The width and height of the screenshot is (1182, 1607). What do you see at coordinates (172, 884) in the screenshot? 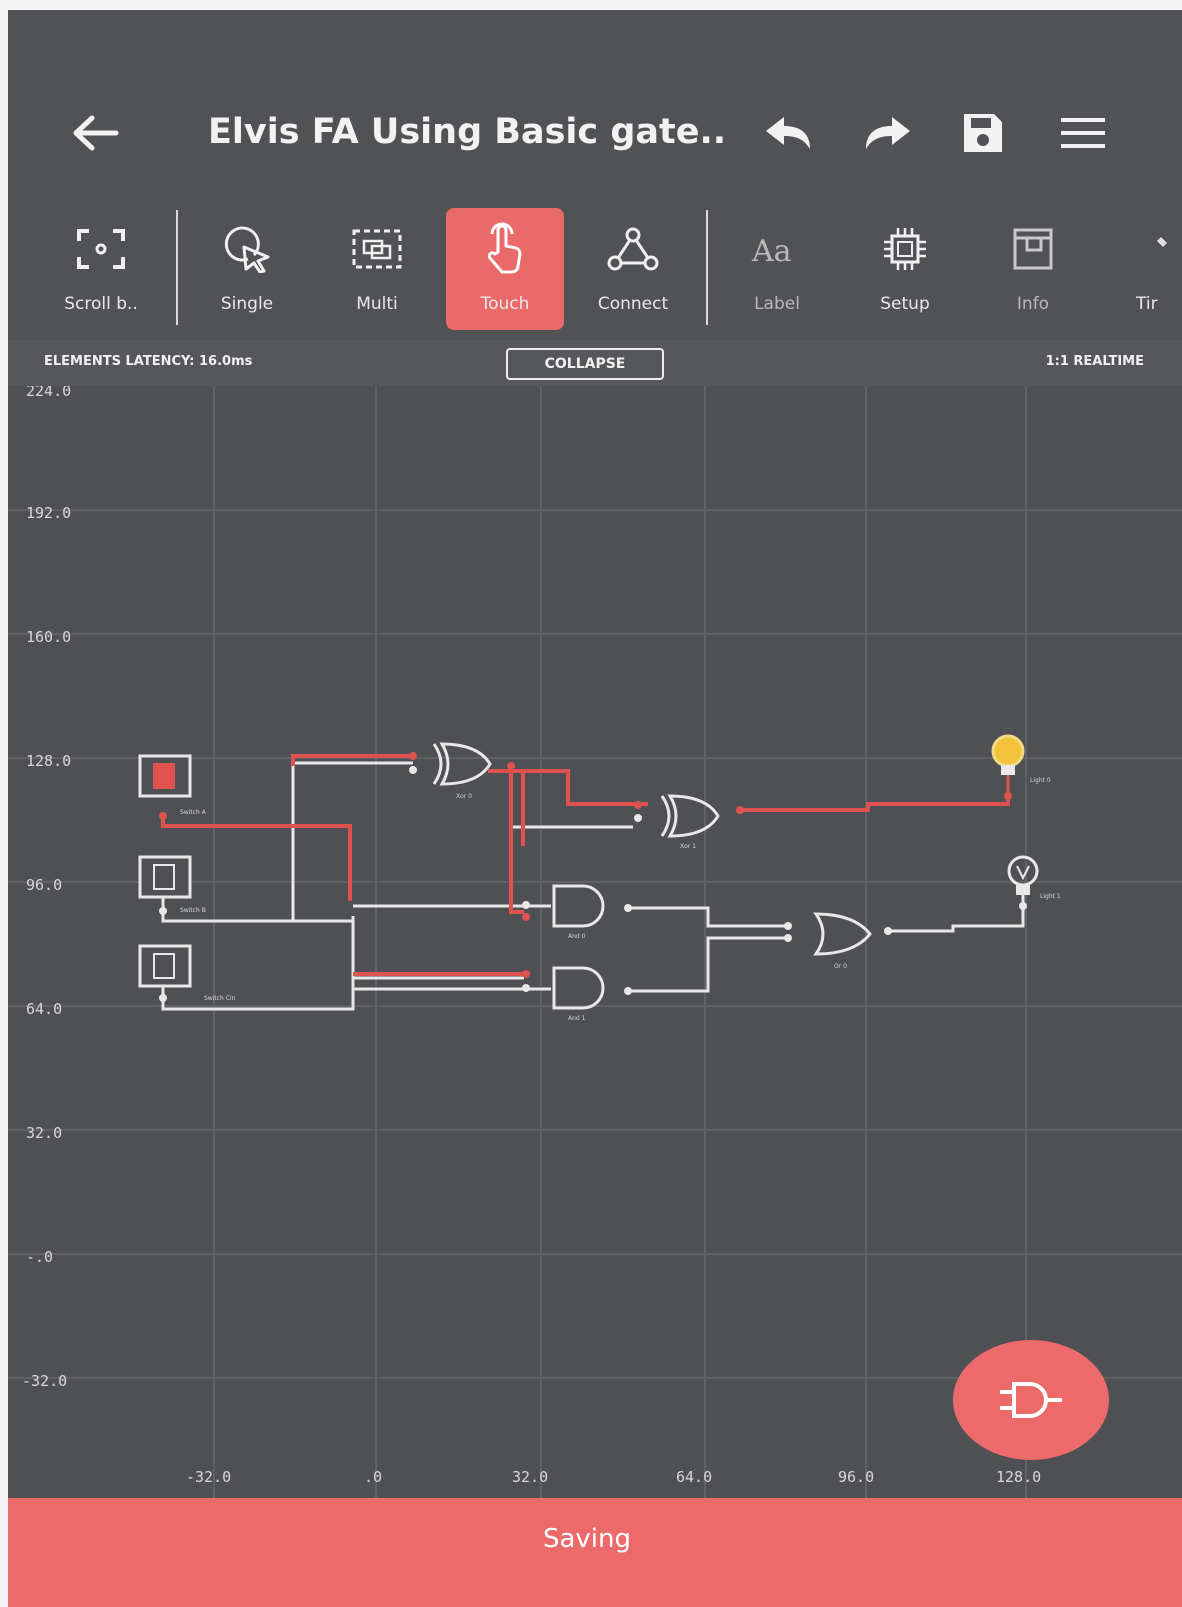
I see `switch-b: Switch B` at bounding box center [172, 884].